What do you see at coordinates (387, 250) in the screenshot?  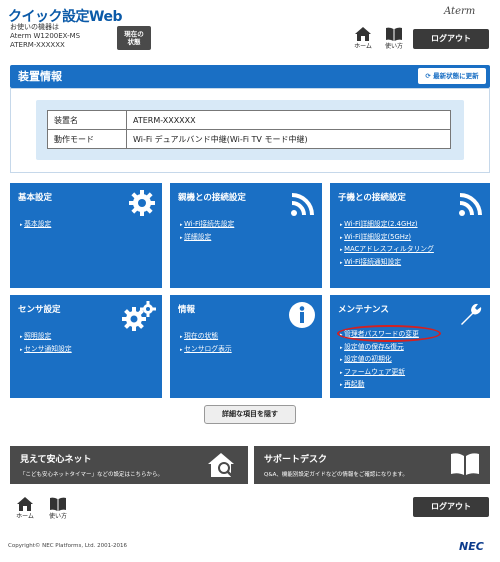 I see `link-mac-filter: MACアドレスフィルタリング` at bounding box center [387, 250].